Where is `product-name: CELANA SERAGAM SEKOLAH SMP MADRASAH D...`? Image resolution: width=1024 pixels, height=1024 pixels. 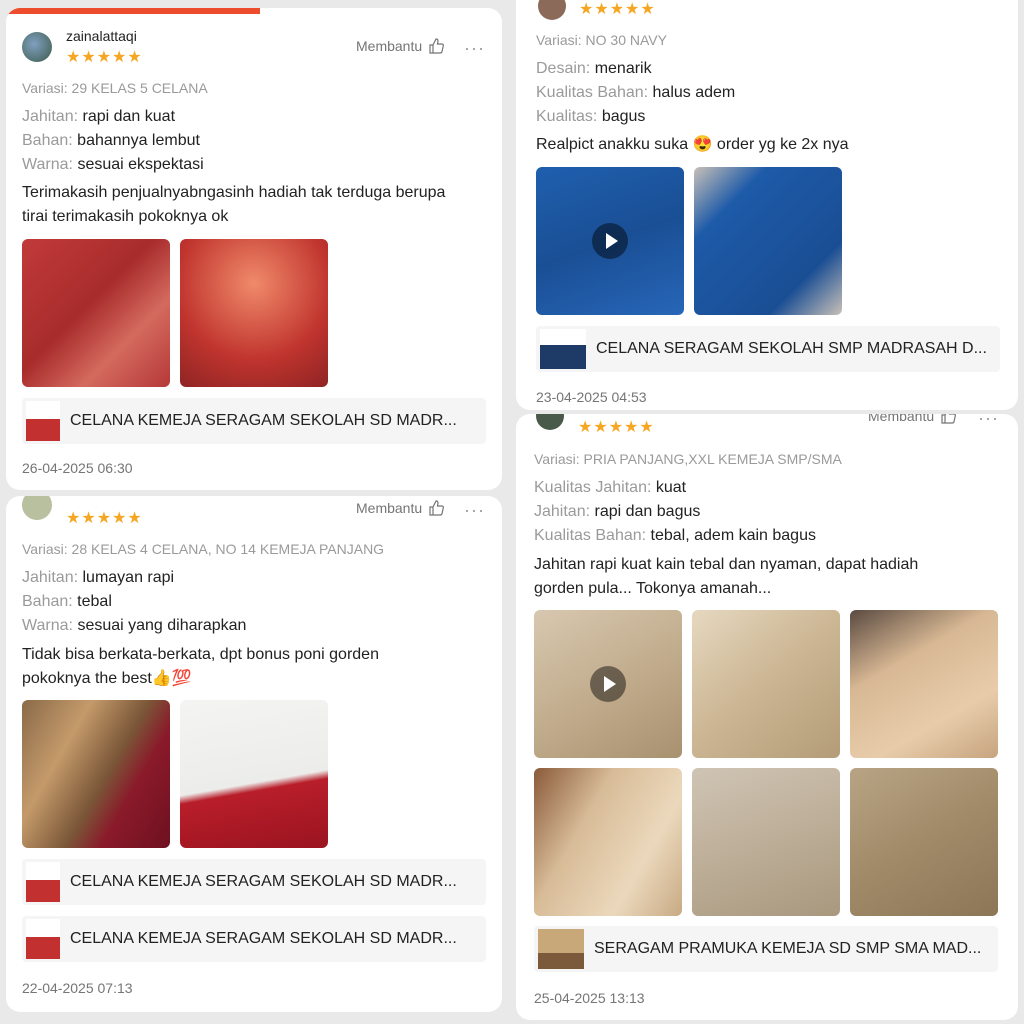
product-name: CELANA SERAGAM SEKOLAH SMP MADRASAH D... is located at coordinates (791, 348).